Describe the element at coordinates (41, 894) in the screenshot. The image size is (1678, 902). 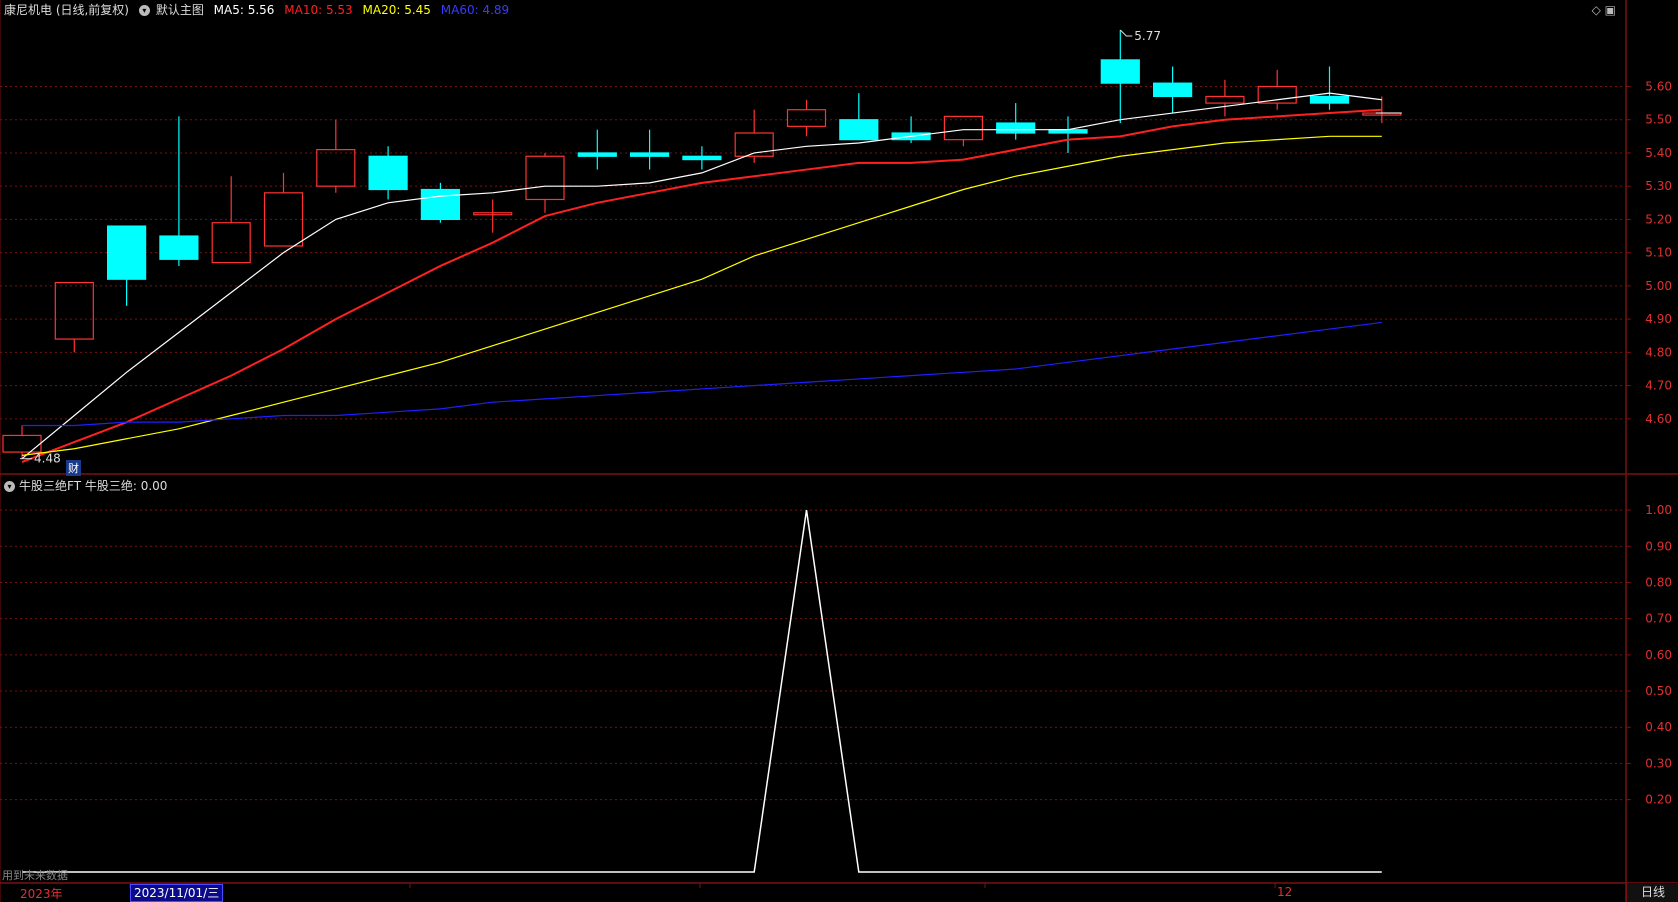
I see `year-label: 2023年` at that location.